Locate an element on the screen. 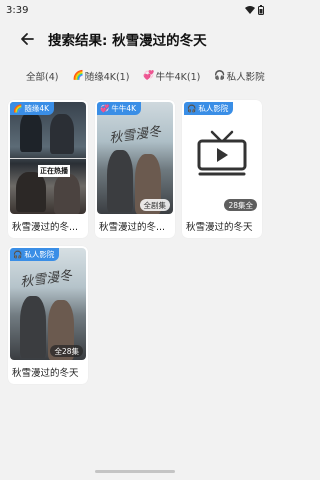 The width and height of the screenshot is (320, 480). status-icons is located at coordinates (254, 10).